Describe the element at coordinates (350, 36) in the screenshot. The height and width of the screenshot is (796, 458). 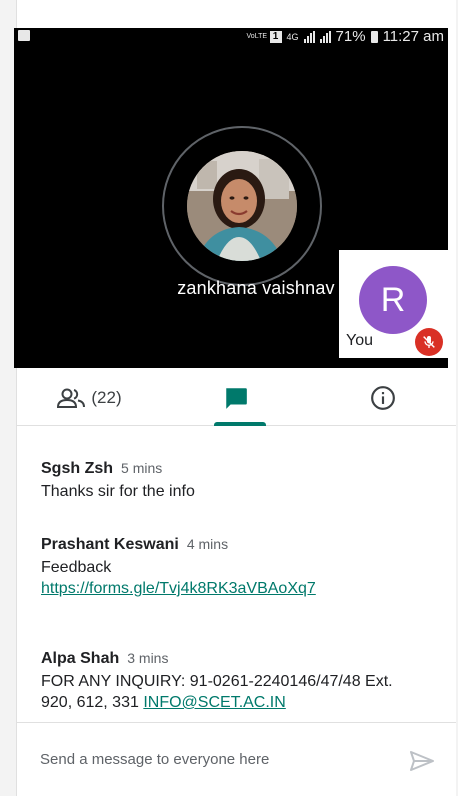
I see `battery-percent: 71%` at that location.